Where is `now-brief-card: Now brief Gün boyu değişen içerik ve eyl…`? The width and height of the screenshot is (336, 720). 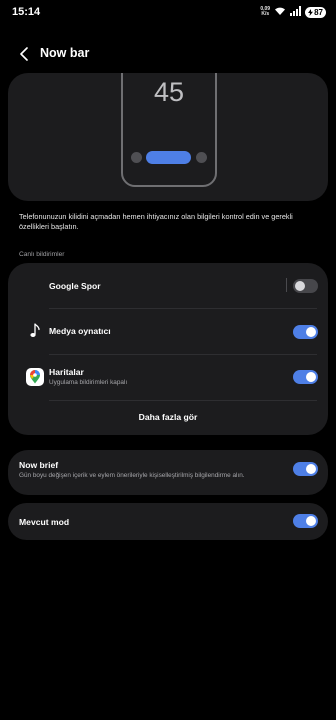 now-brief-card: Now brief Gün boyu değişen içerik ve eyl… is located at coordinates (168, 472).